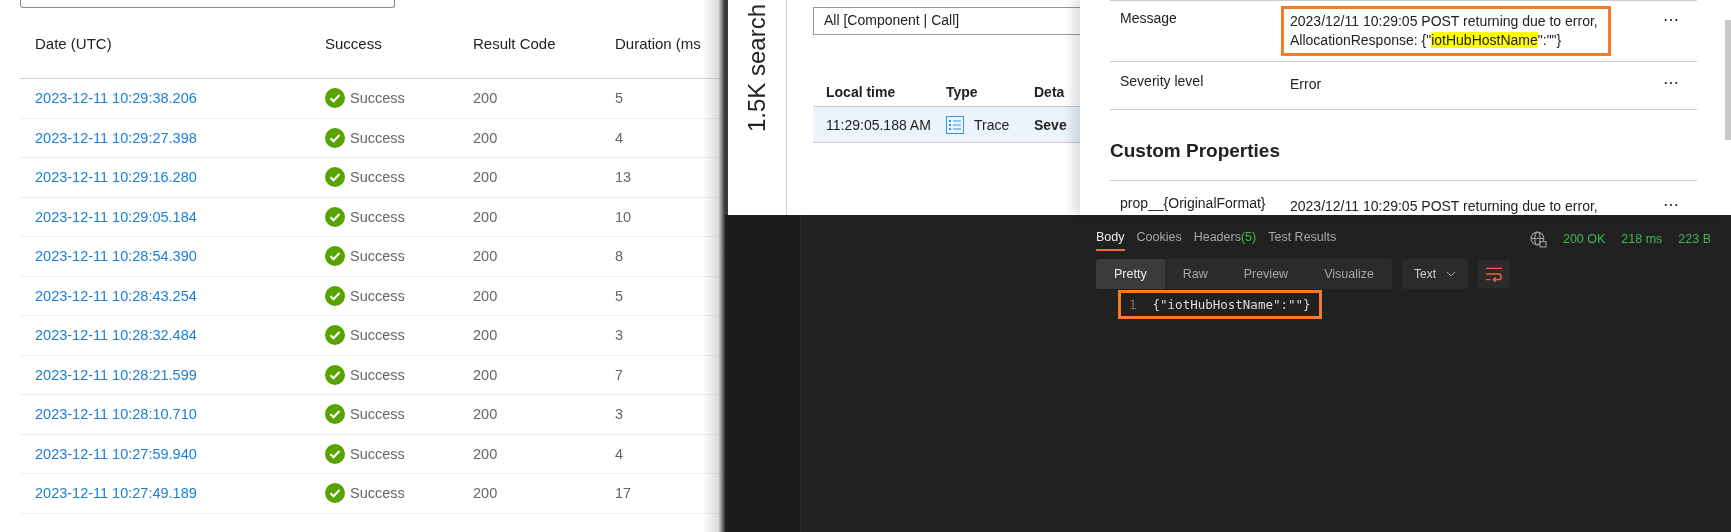 Image resolution: width=1731 pixels, height=532 pixels. Describe the element at coordinates (1694, 239) in the screenshot. I see `response-size: 223 B` at that location.